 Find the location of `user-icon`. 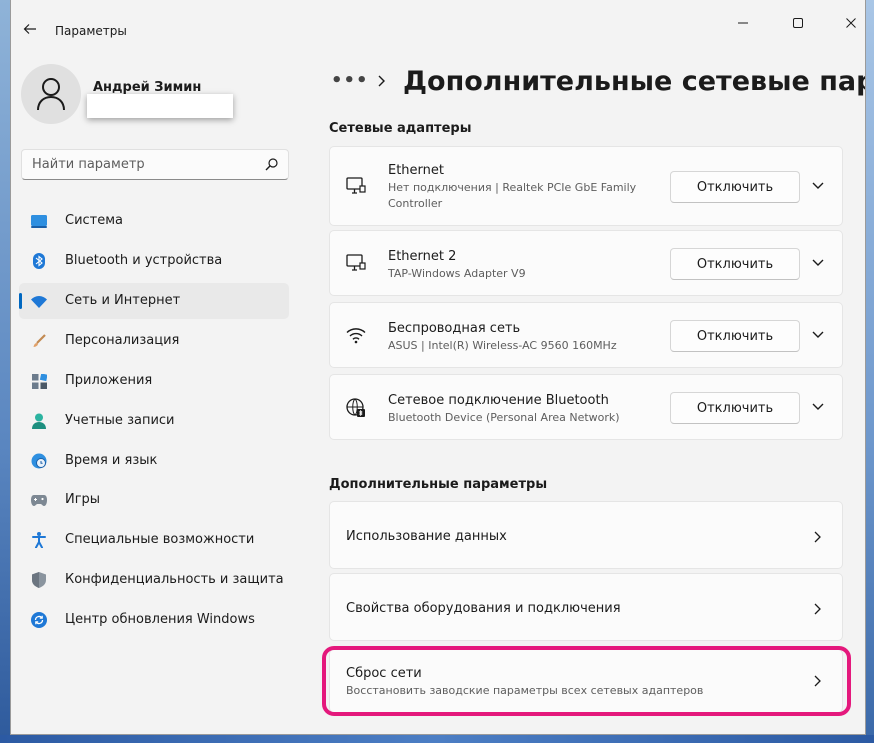

user-icon is located at coordinates (51, 94).